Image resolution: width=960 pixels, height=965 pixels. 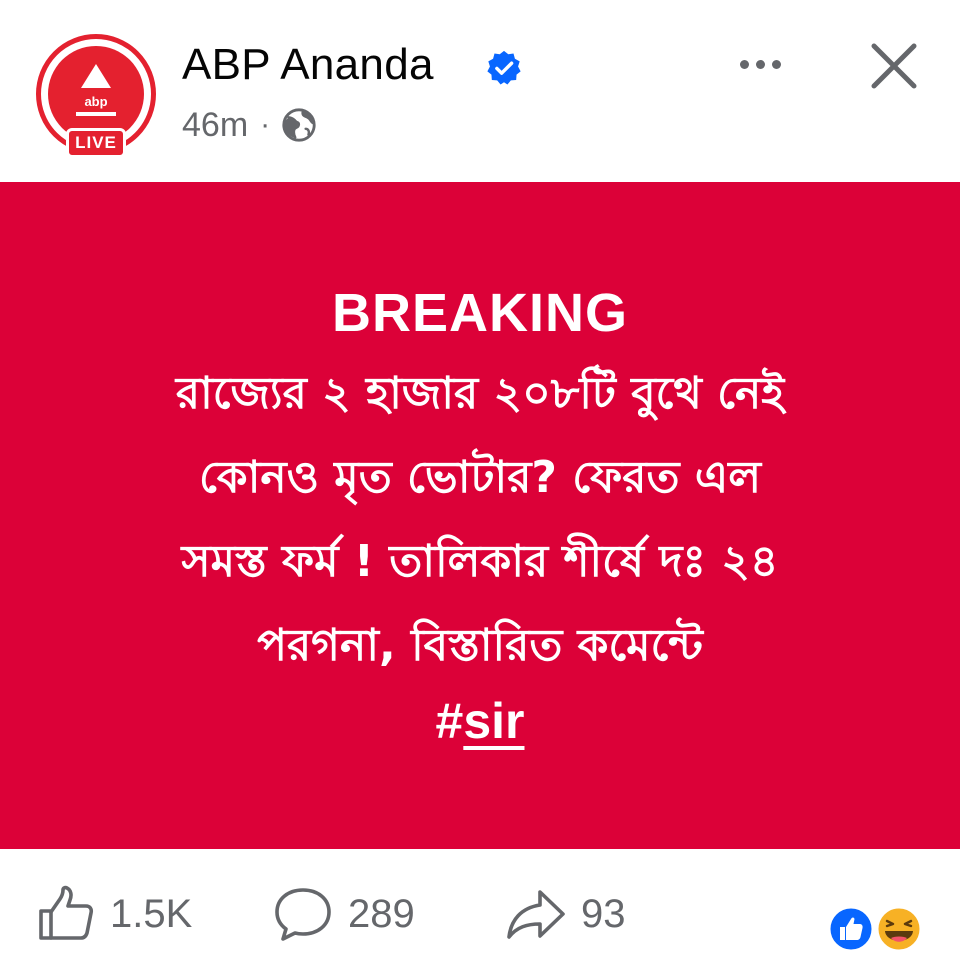 What do you see at coordinates (899, 929) in the screenshot?
I see `haha-reaction-icon` at bounding box center [899, 929].